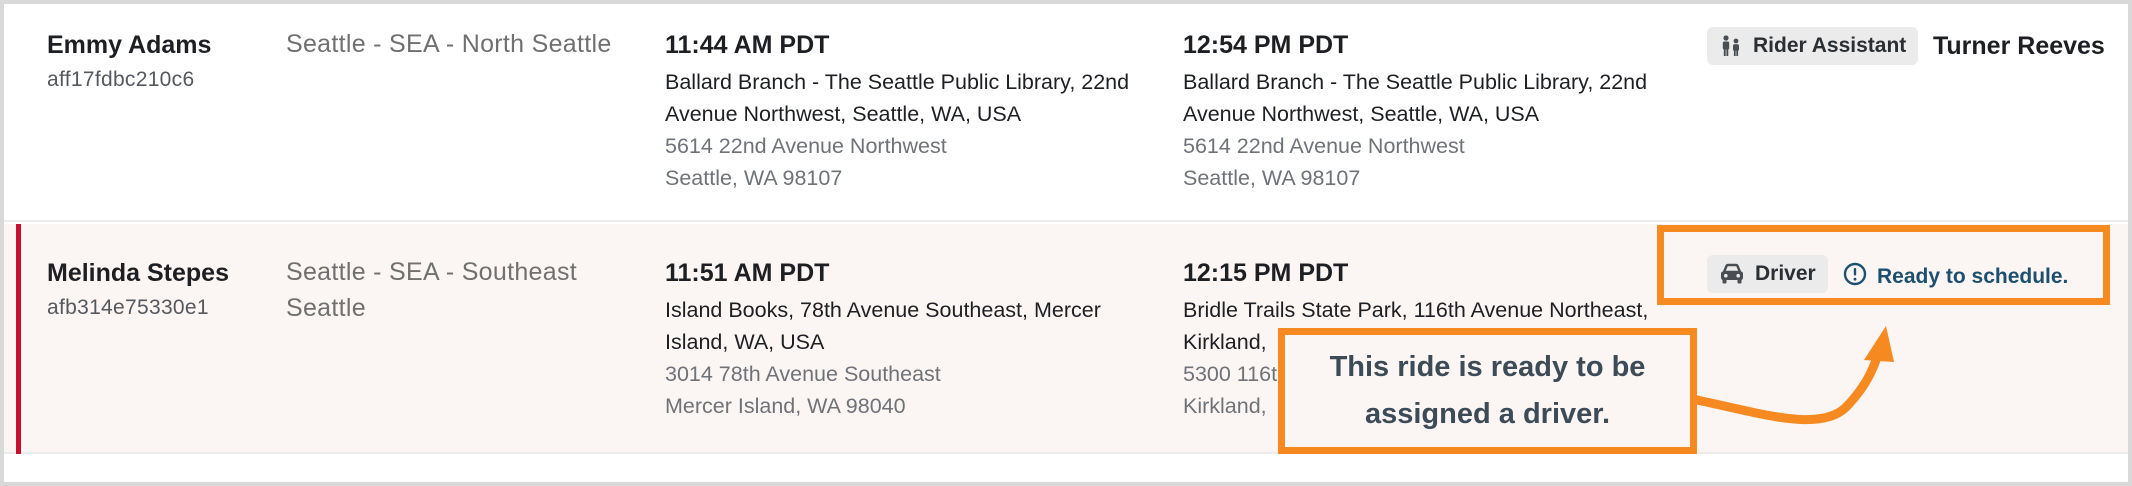 This screenshot has width=2132, height=486. Describe the element at coordinates (449, 44) in the screenshot. I see `region-line: Seattle - SEA - North Seattle` at that location.